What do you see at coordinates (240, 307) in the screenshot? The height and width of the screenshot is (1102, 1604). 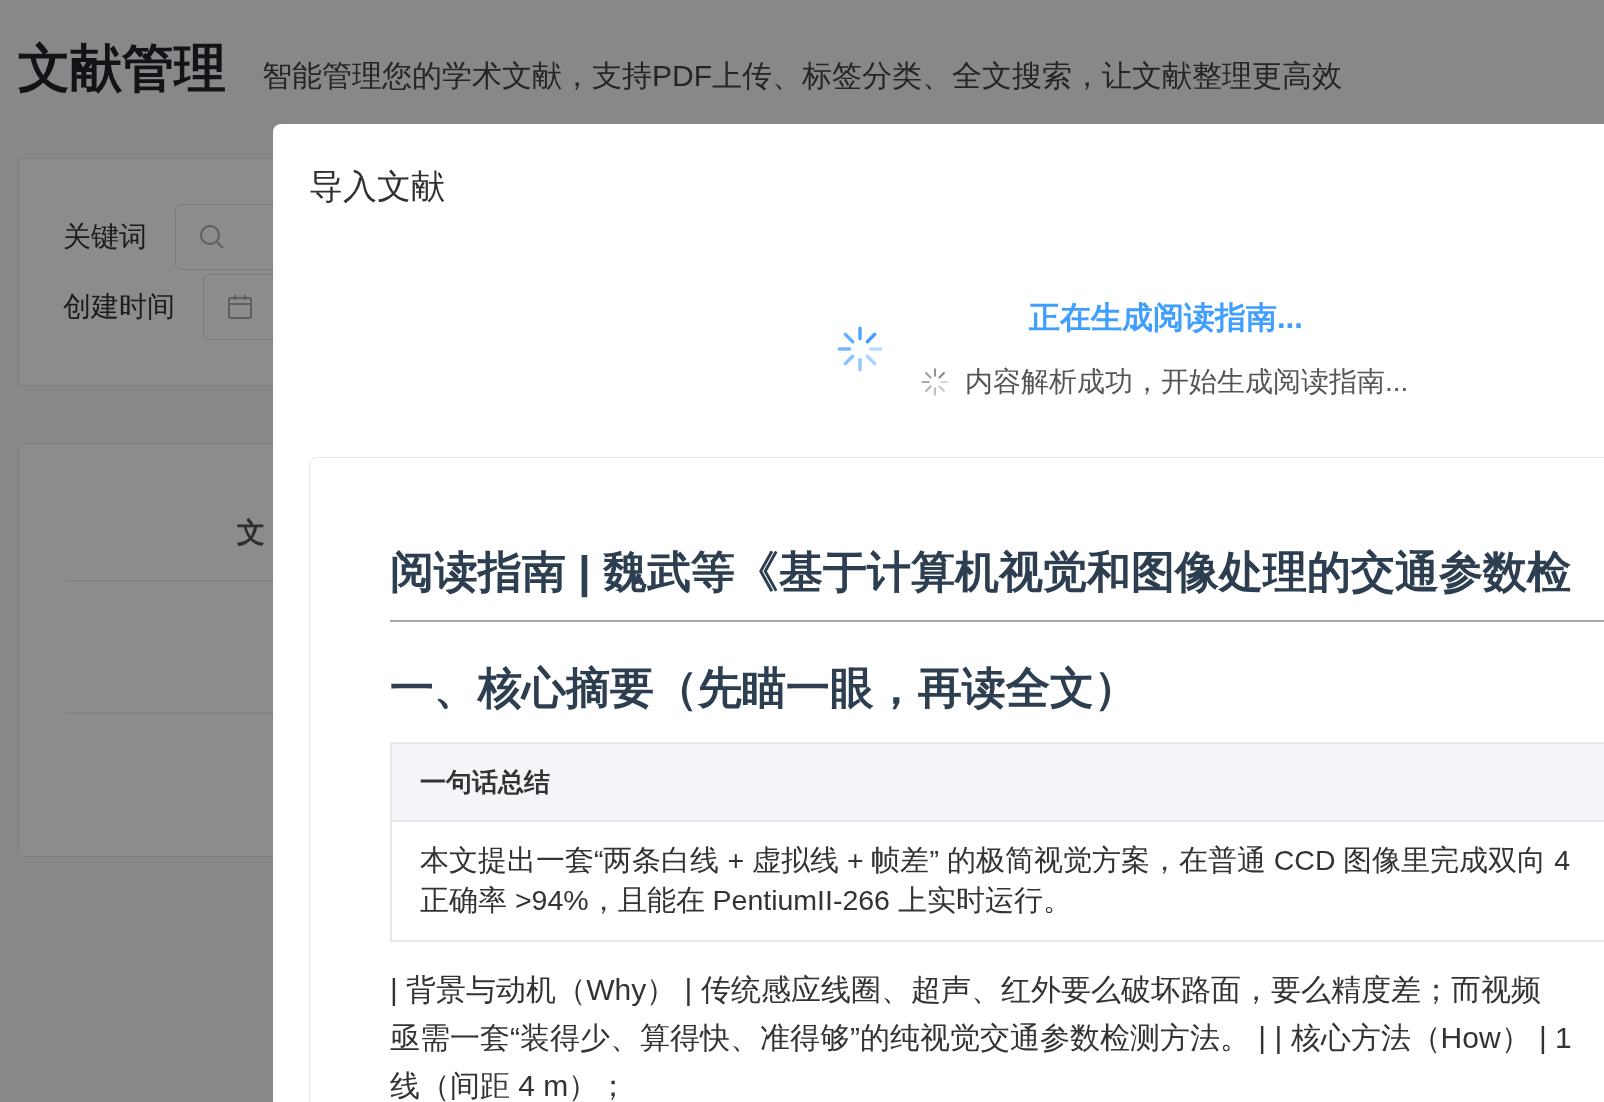 I see `calendar-icon` at bounding box center [240, 307].